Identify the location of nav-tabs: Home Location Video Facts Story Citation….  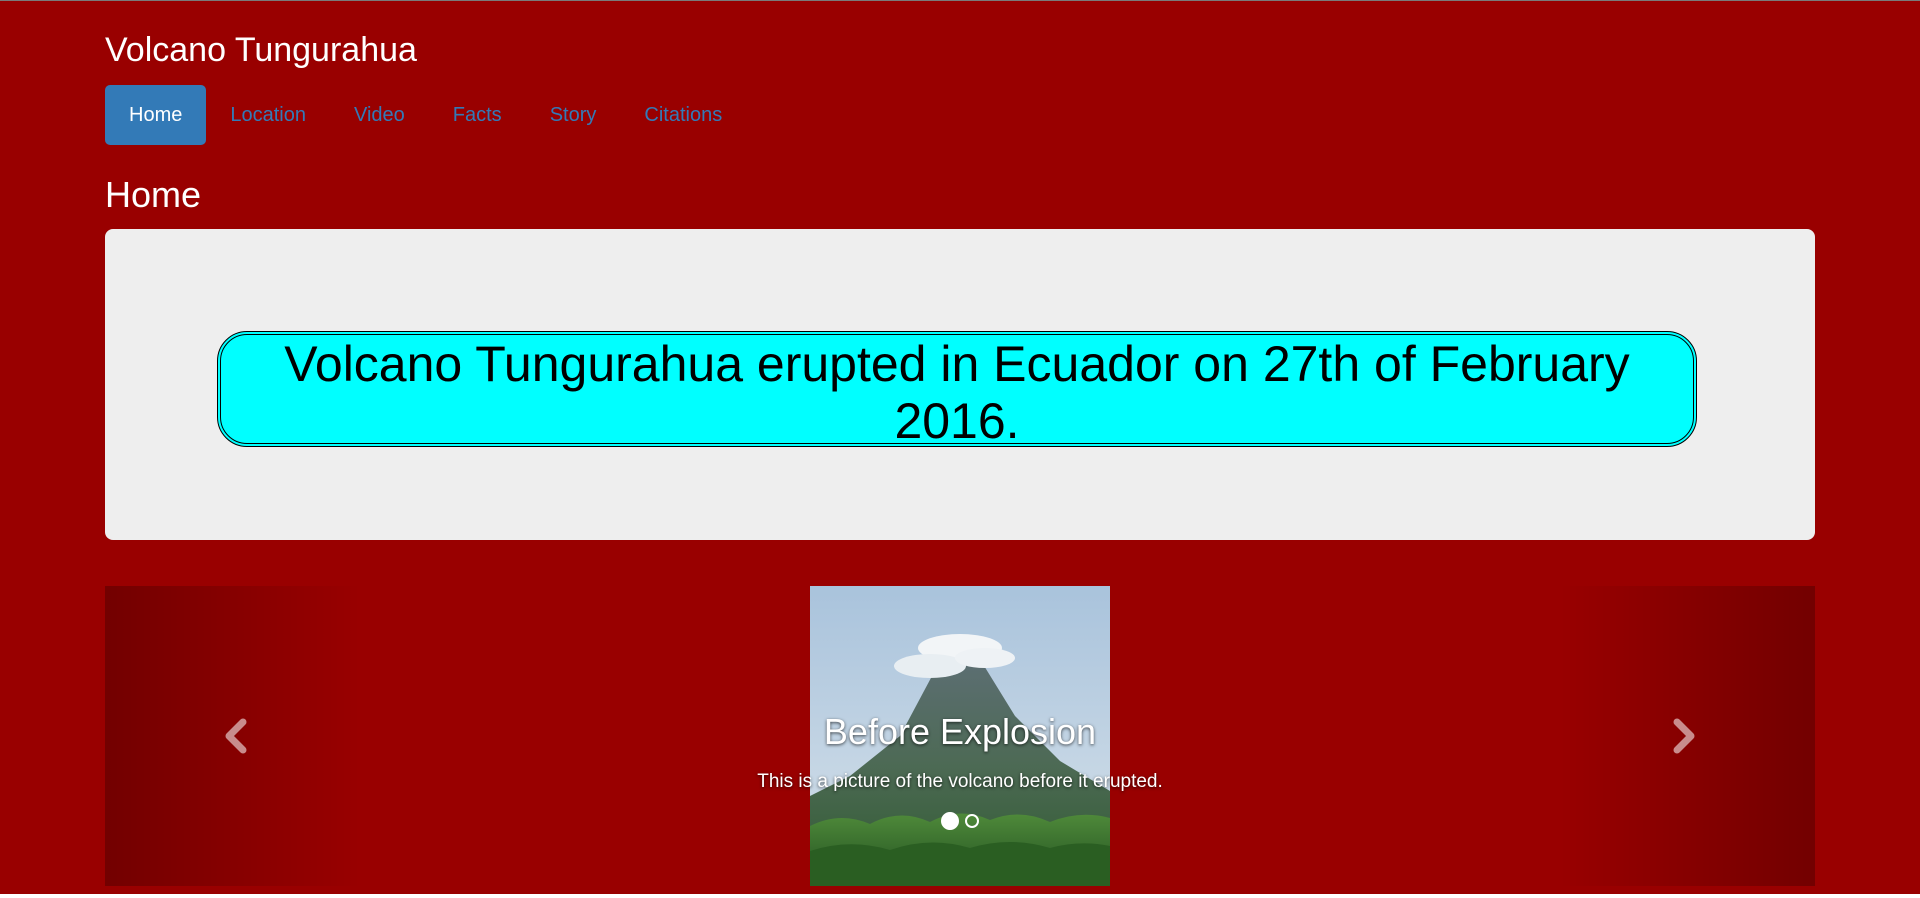
(425, 115).